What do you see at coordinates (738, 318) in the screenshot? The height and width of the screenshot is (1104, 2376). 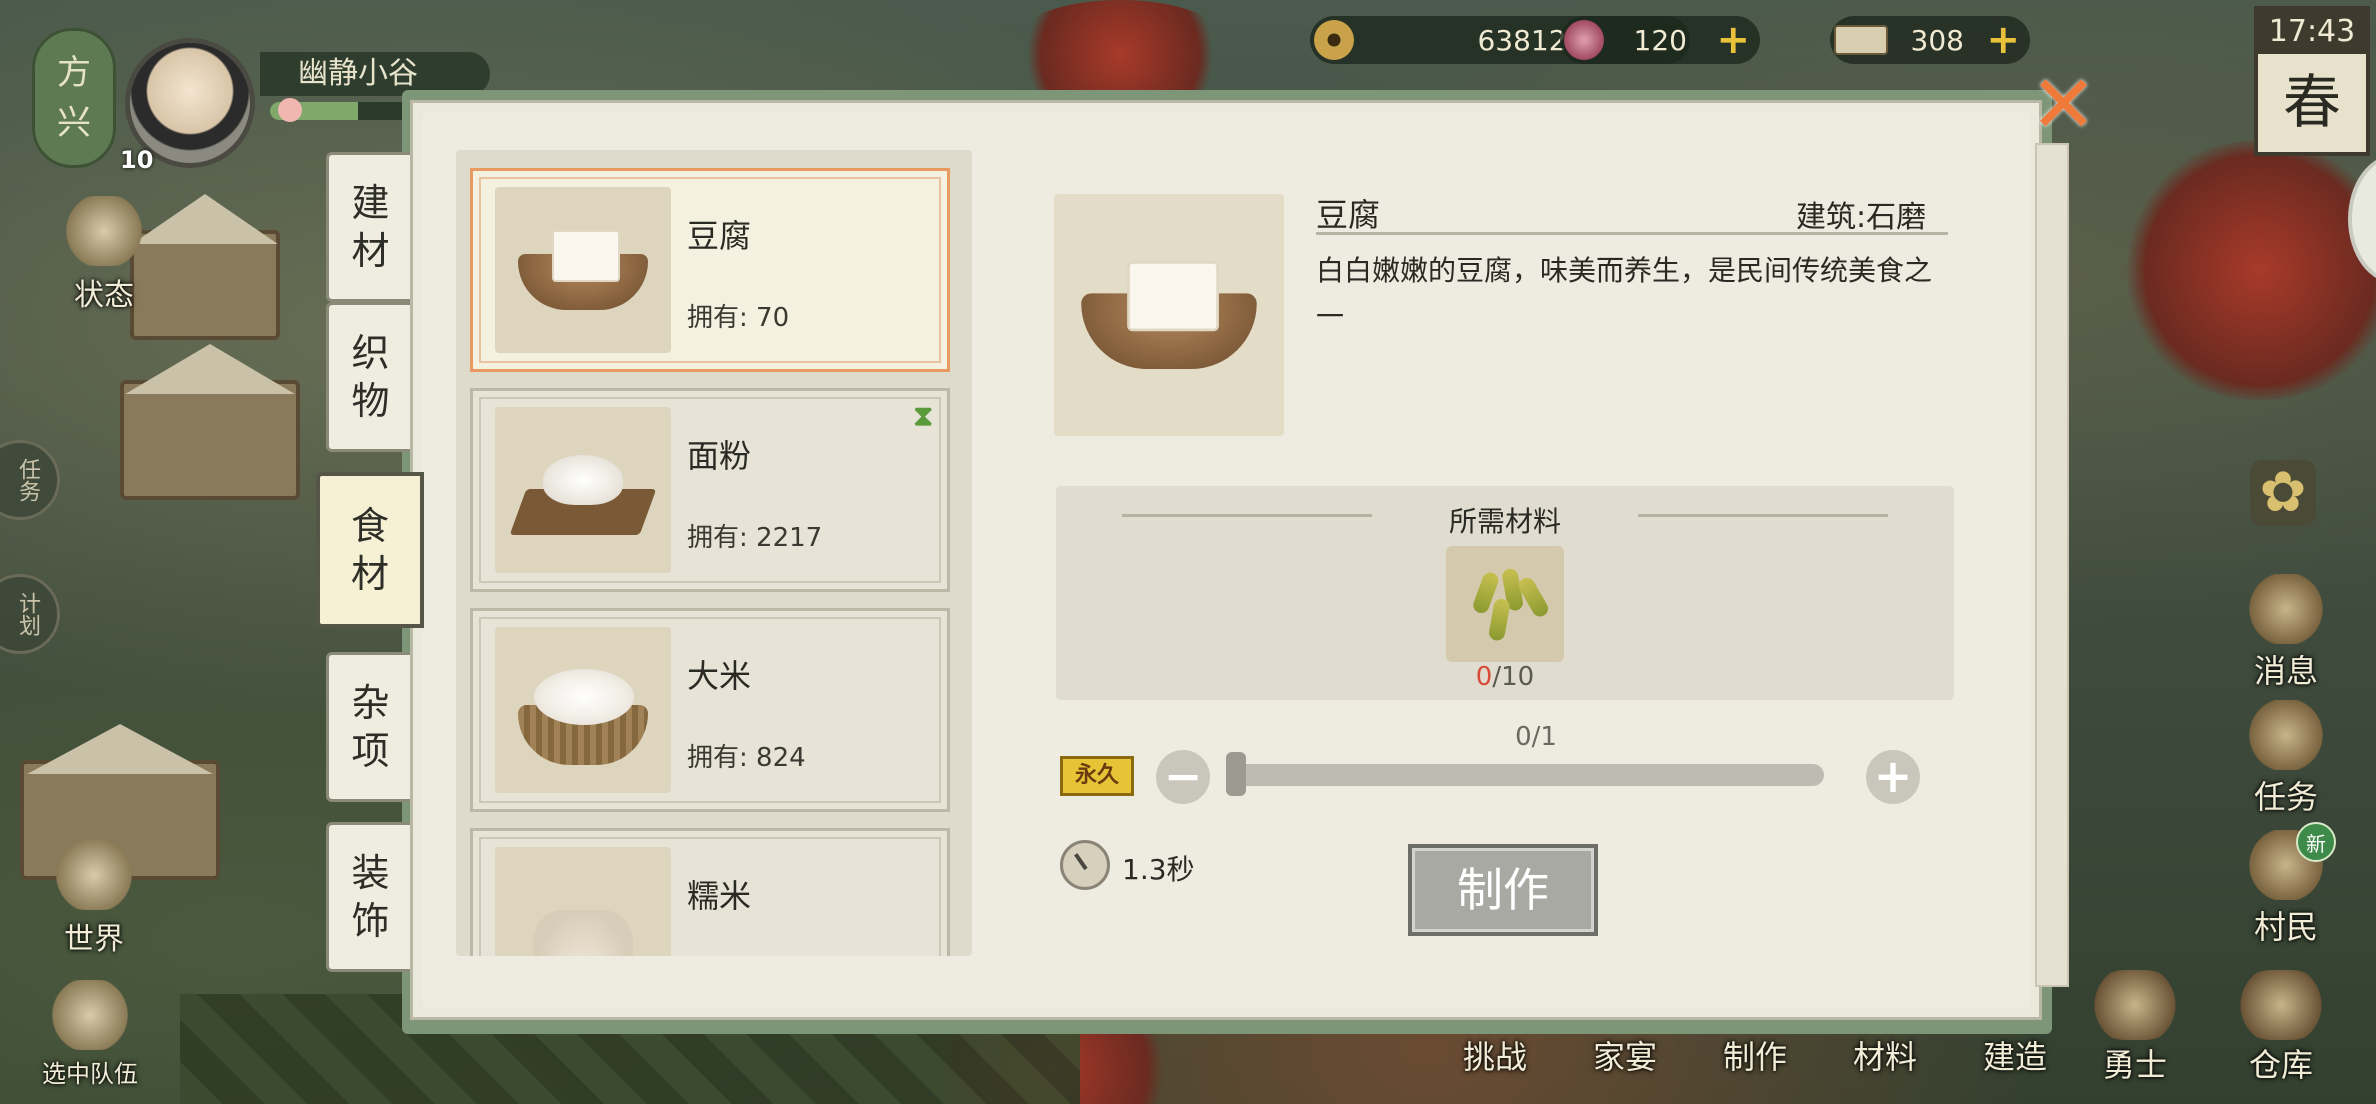 I see `item-owned: 拥有: 70` at bounding box center [738, 318].